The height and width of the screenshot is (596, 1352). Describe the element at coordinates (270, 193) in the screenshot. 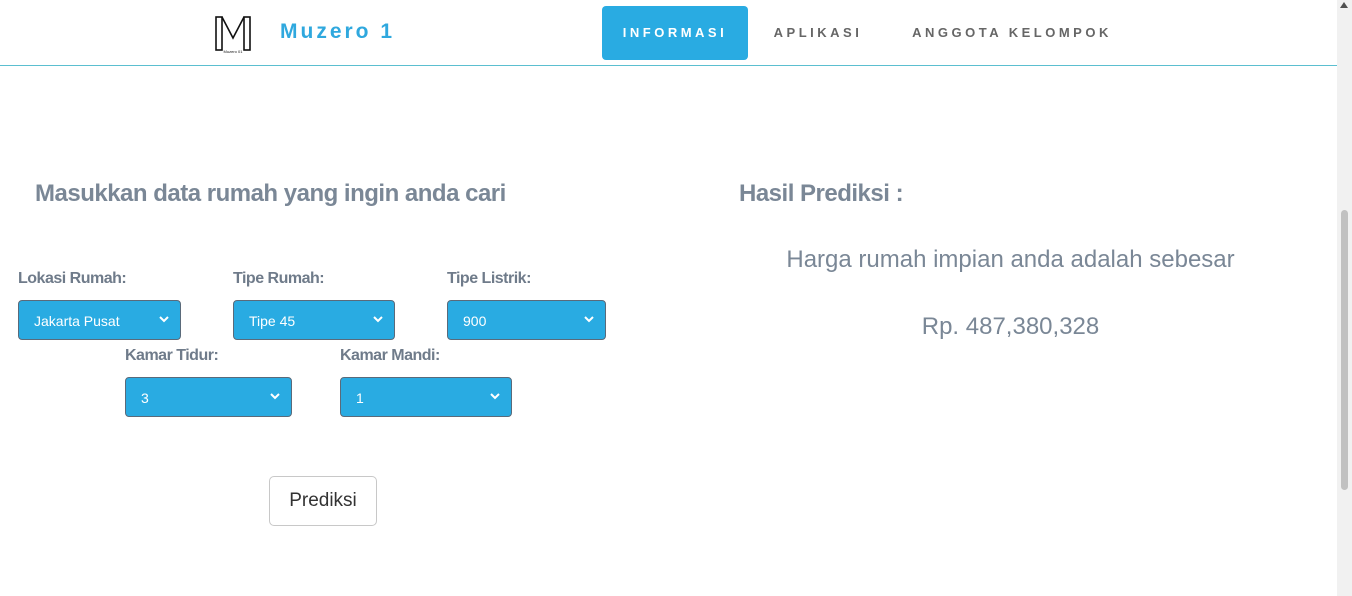

I see `form-title: Masukkan data rumah yang ingin anda cari` at that location.